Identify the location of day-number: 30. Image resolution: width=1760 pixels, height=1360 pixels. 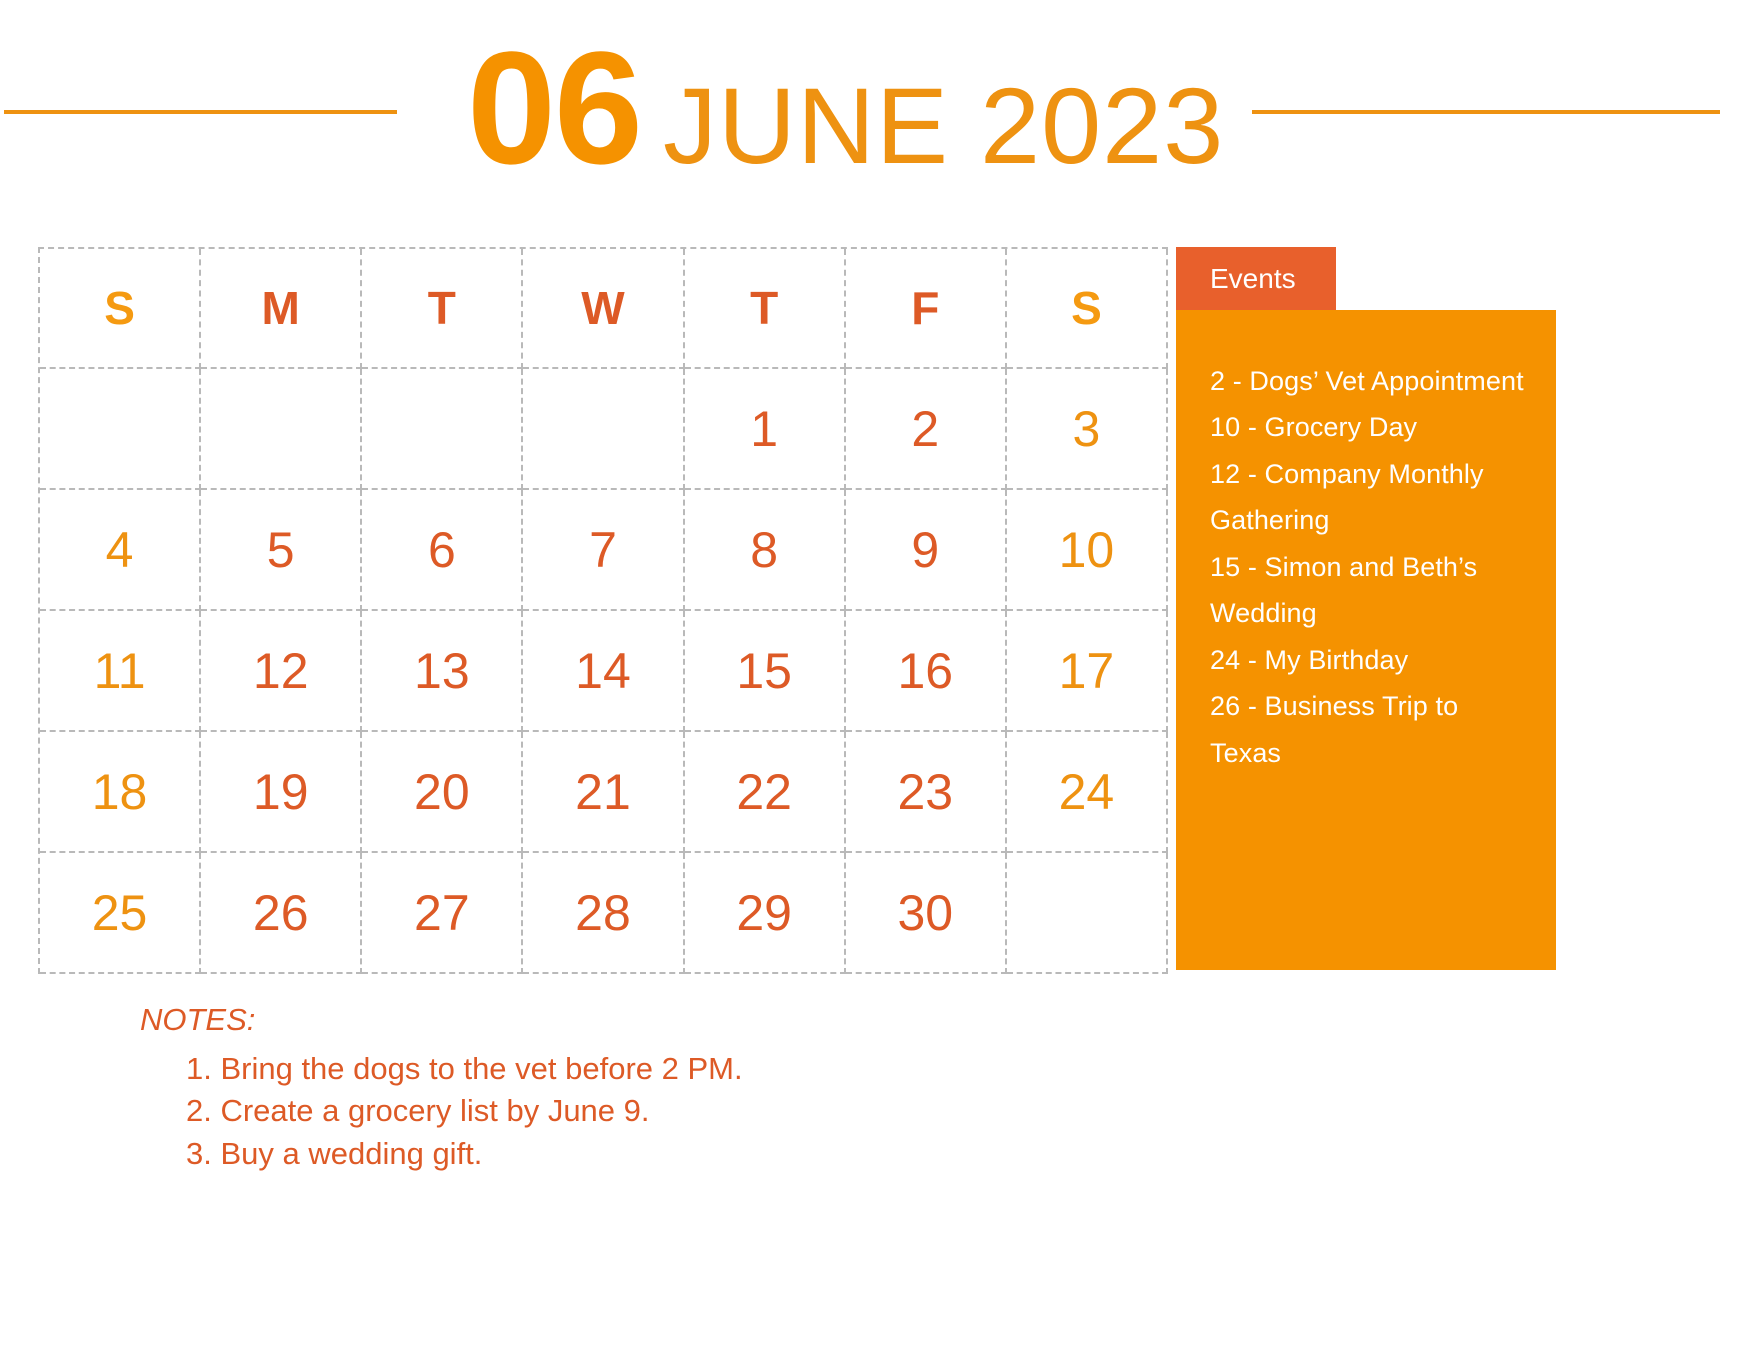
(925, 912).